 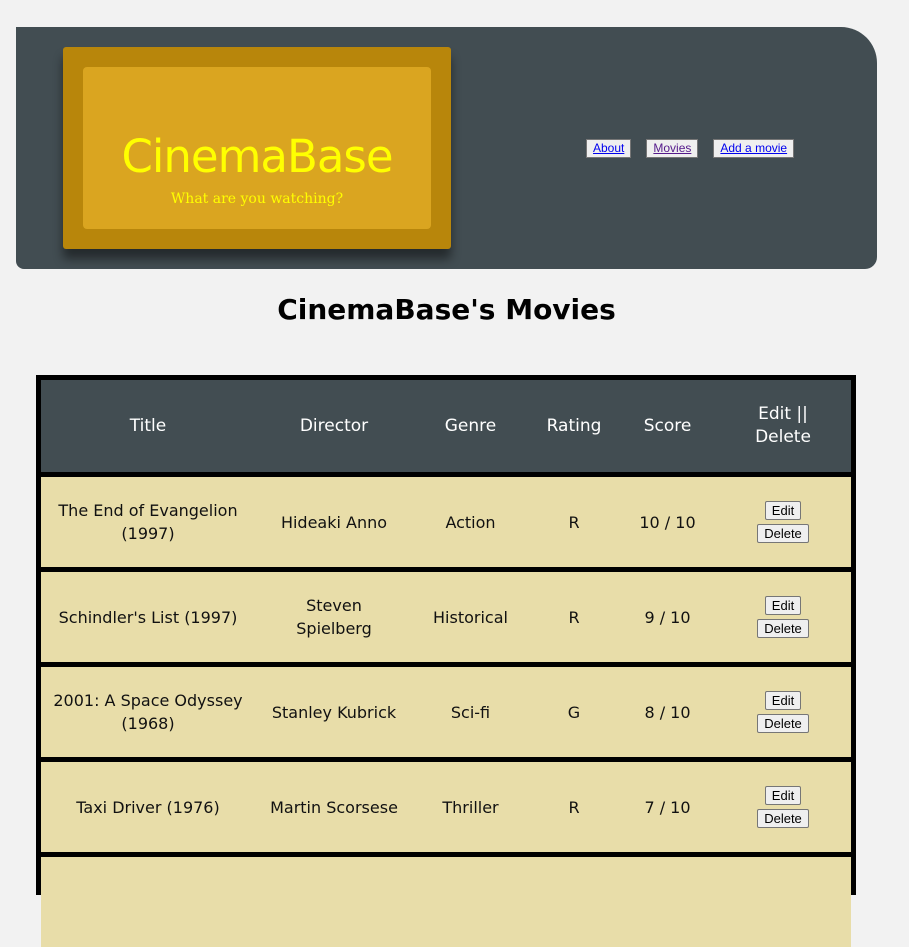 I want to click on movie-genre: Historical, so click(x=470, y=617).